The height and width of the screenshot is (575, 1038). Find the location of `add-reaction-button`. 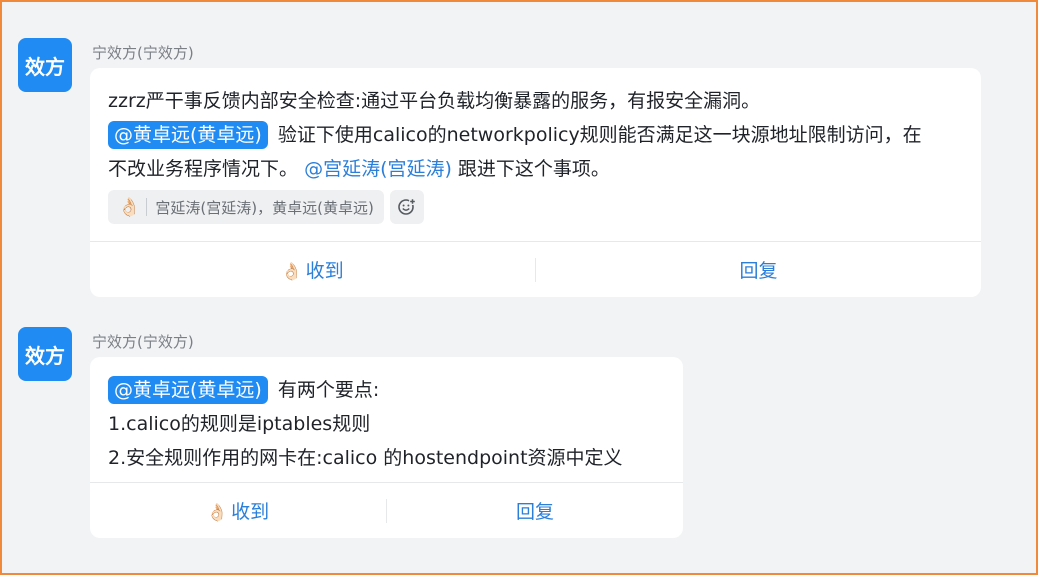

add-reaction-button is located at coordinates (406, 207).